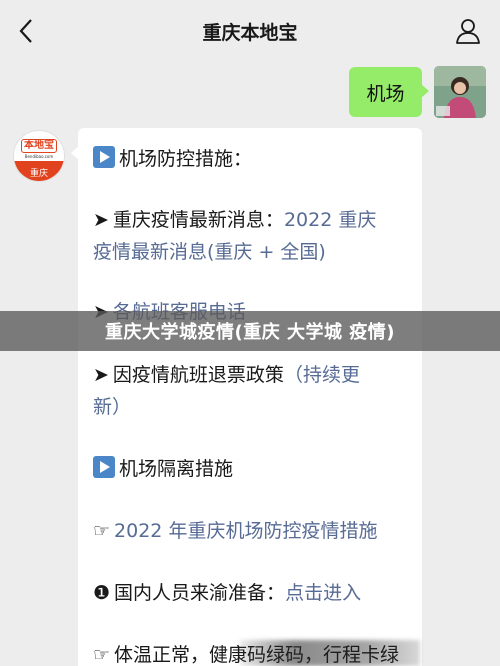 The image size is (500, 666). I want to click on brand-logo-text: 本地宝, so click(39, 146).